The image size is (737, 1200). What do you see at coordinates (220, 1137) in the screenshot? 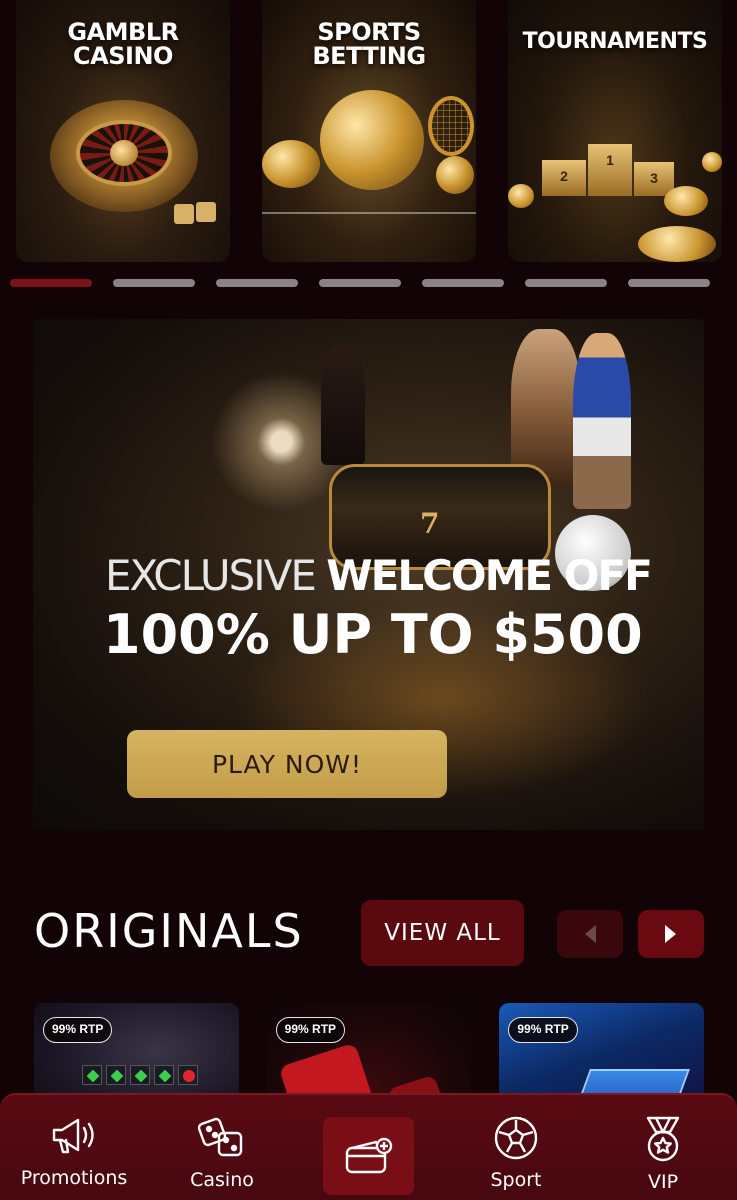
I see `dice-icon` at bounding box center [220, 1137].